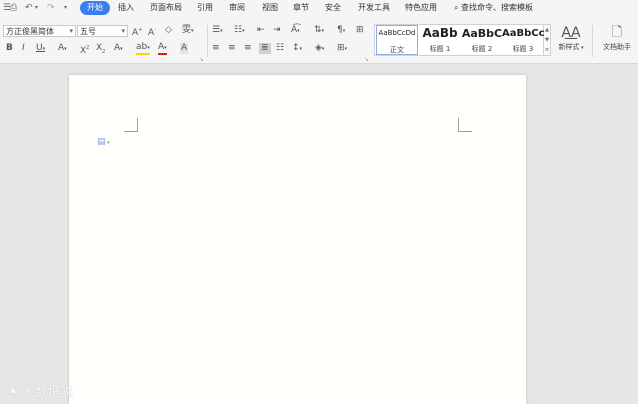 This screenshot has width=638, height=404. I want to click on styles-gallery-scroller: ▲ ▼ ≡, so click(547, 40).